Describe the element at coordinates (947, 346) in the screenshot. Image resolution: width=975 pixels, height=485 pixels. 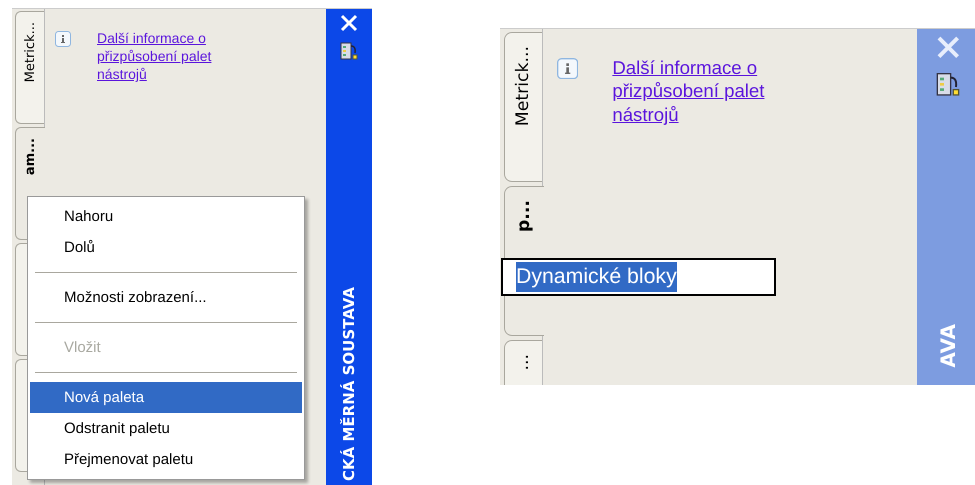
I see `palette-title: AVA` at that location.